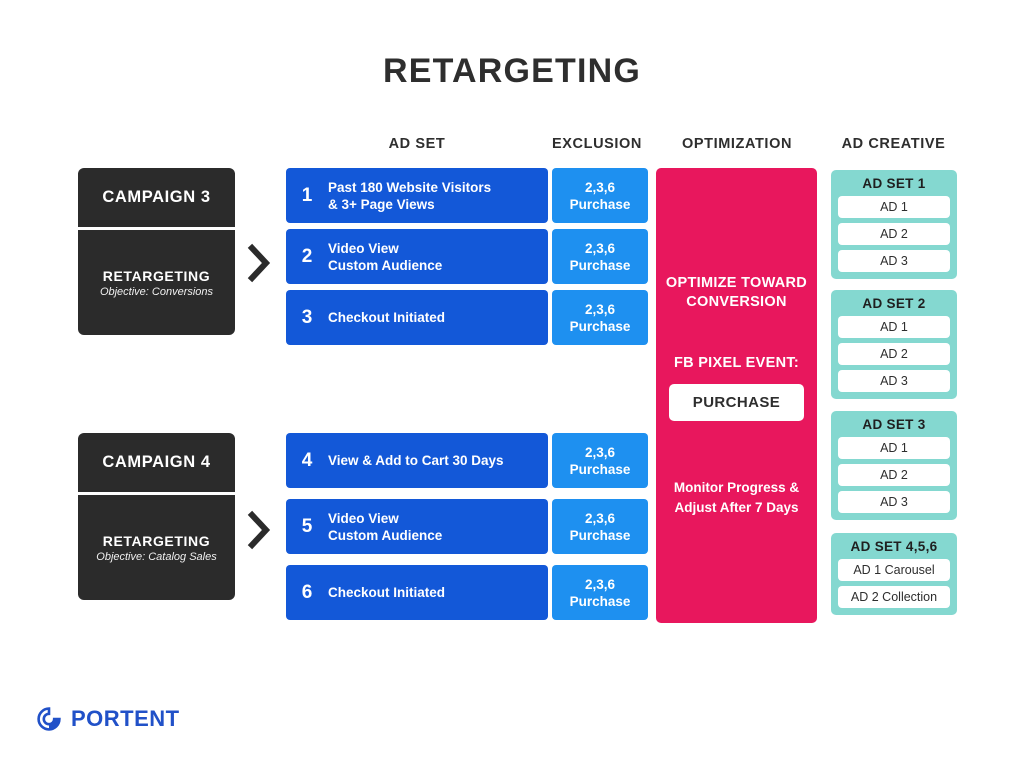 This screenshot has width=1024, height=760. What do you see at coordinates (156, 197) in the screenshot?
I see `campaign-name: CAMPAIGN 3` at bounding box center [156, 197].